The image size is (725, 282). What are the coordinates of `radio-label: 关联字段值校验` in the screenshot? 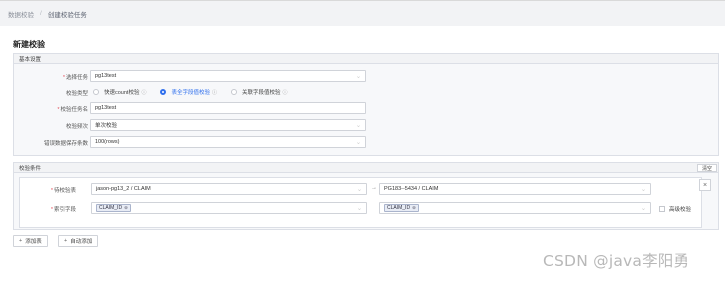 It's located at (261, 93).